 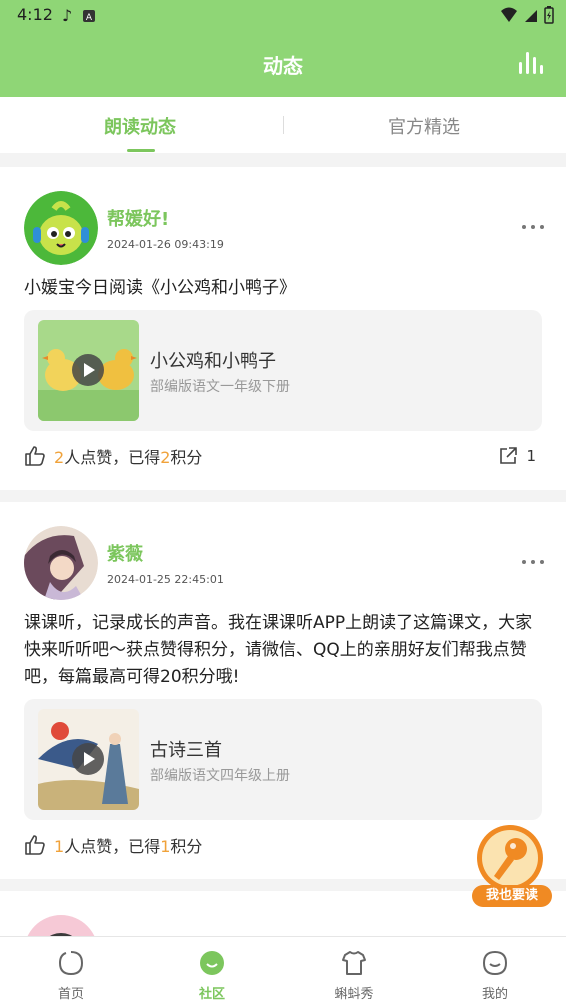 I want to click on nav-label: 首页, so click(x=70, y=994).